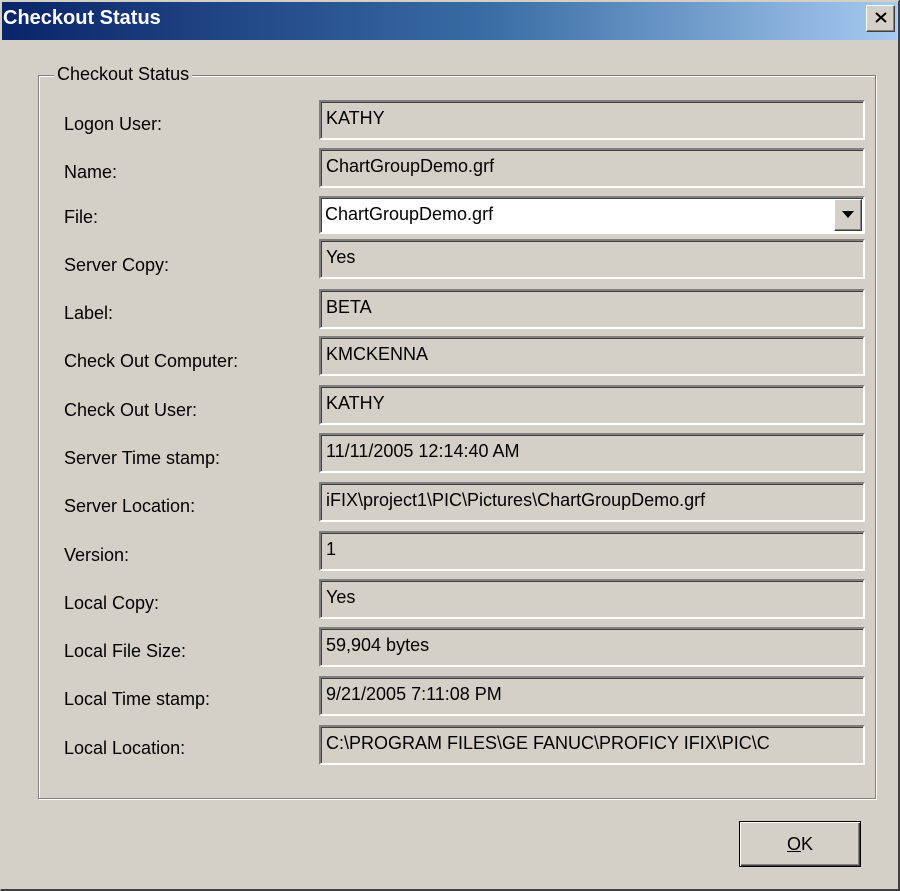  Describe the element at coordinates (123, 74) in the screenshot. I see `group-legend: Checkout Status` at that location.